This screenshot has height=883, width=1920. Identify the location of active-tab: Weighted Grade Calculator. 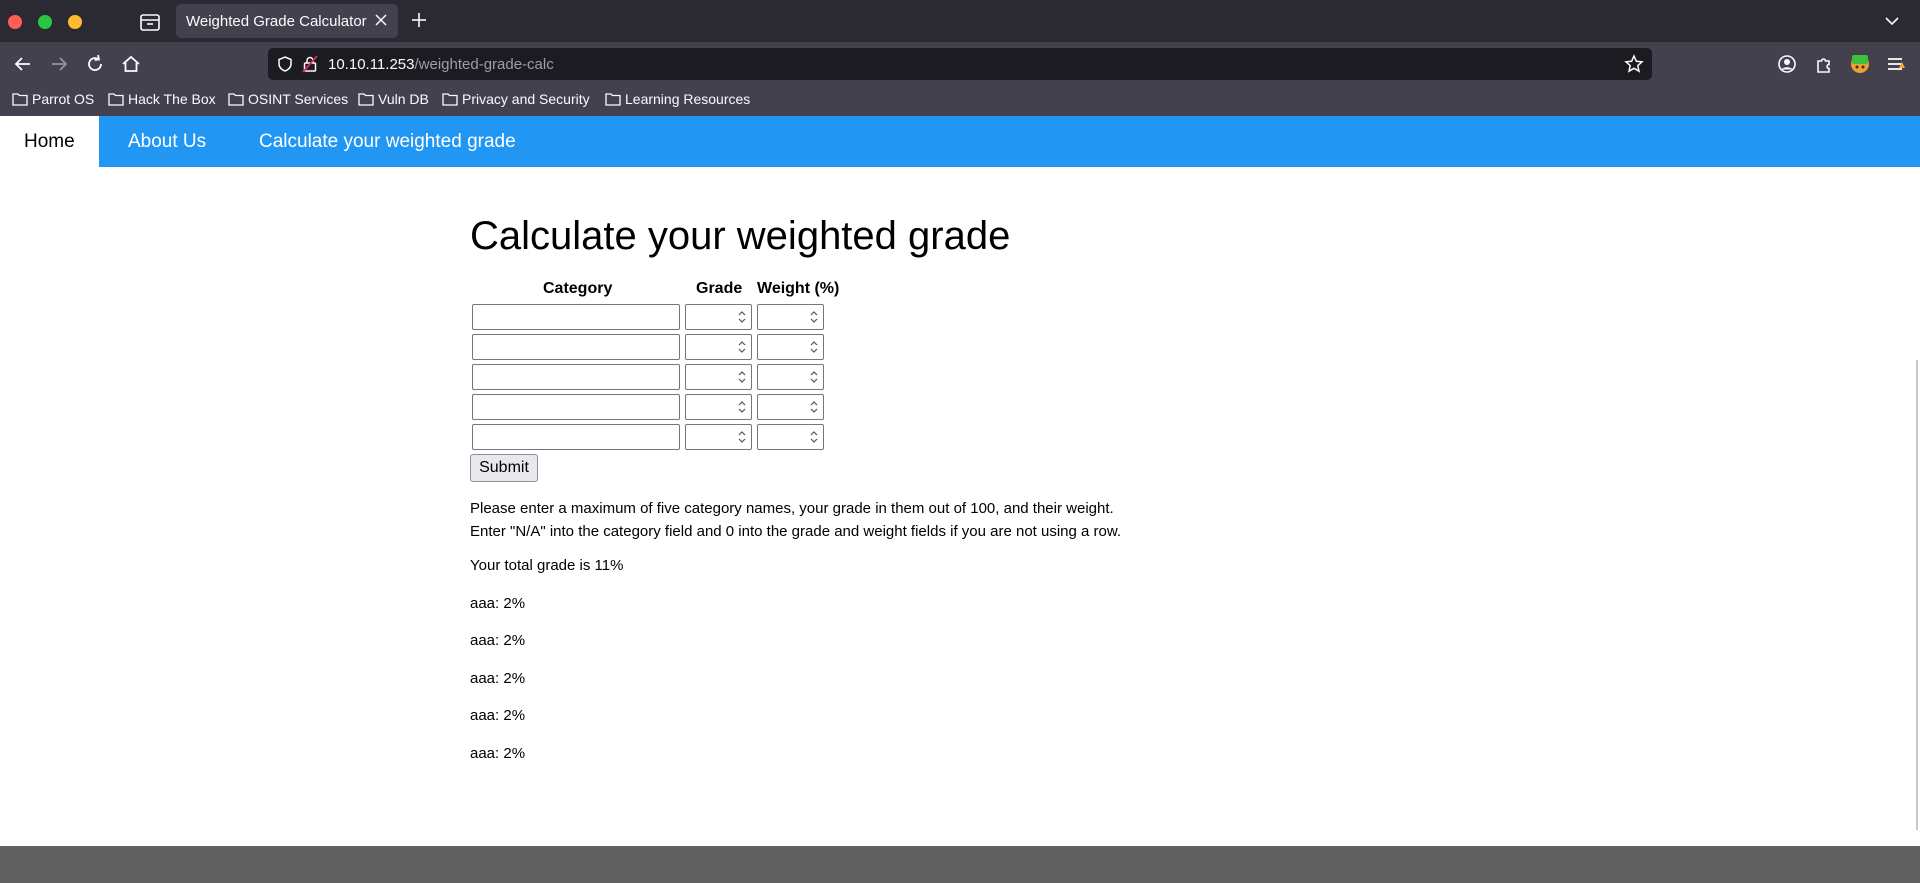
(287, 21).